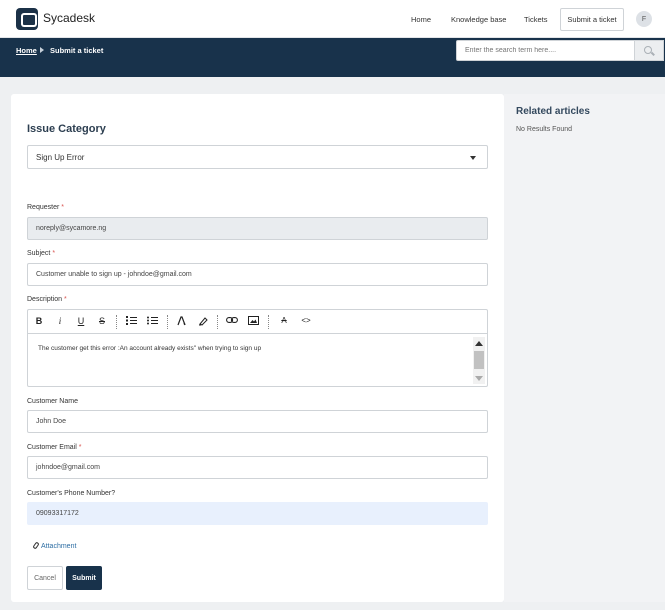  What do you see at coordinates (71, 493) in the screenshot?
I see `phone-label: Customer's Phone Number?` at bounding box center [71, 493].